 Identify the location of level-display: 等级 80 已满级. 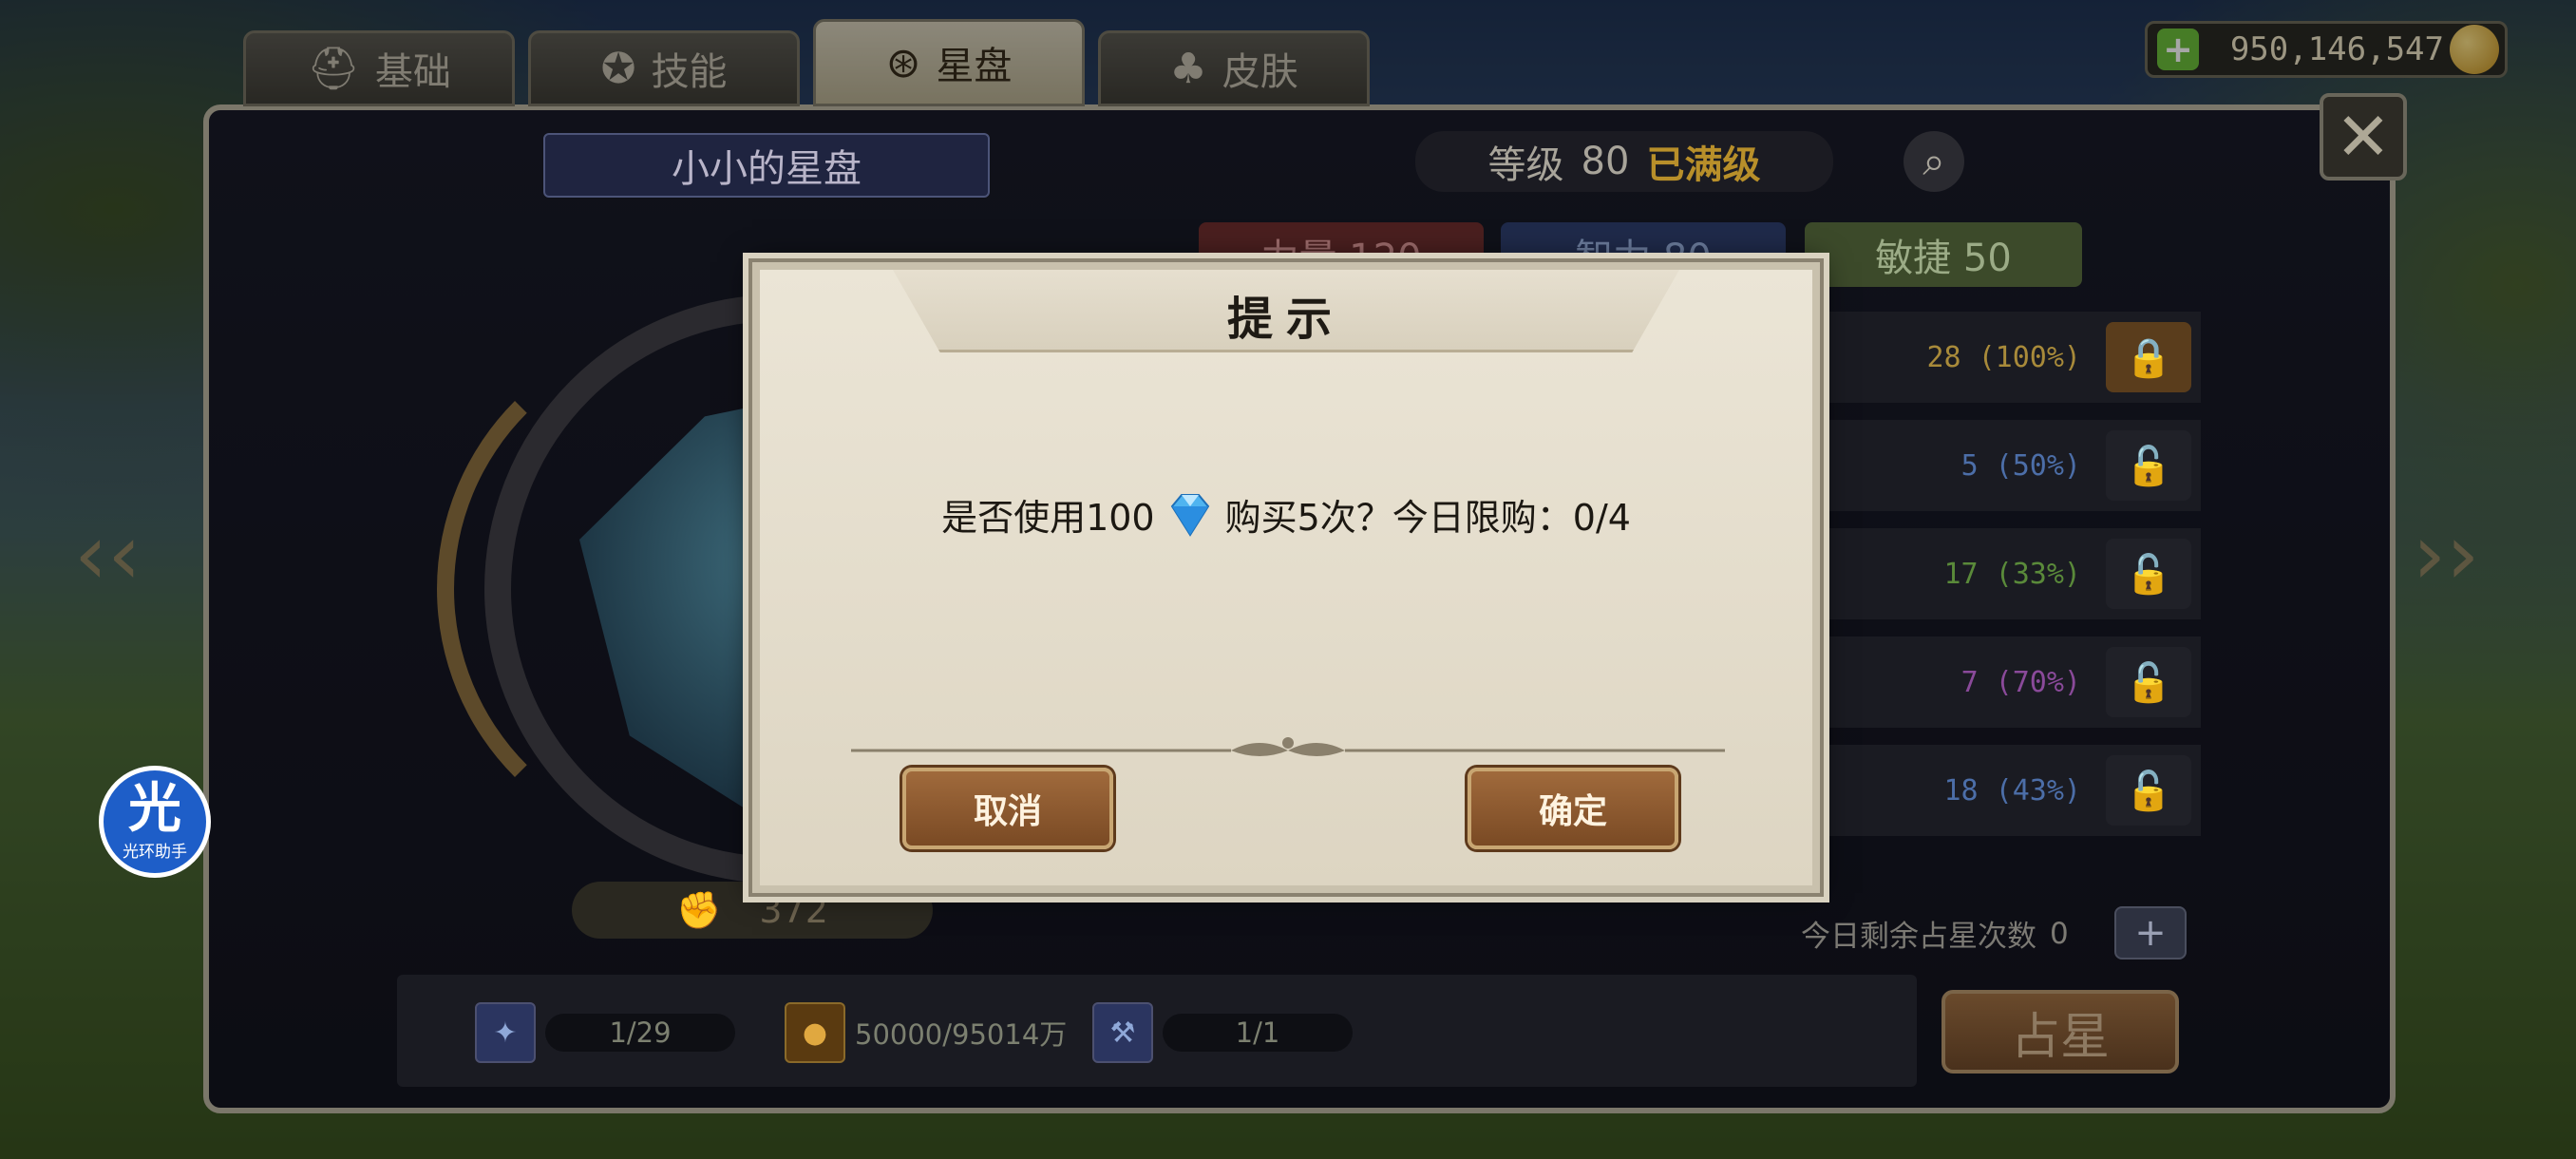
(1624, 161).